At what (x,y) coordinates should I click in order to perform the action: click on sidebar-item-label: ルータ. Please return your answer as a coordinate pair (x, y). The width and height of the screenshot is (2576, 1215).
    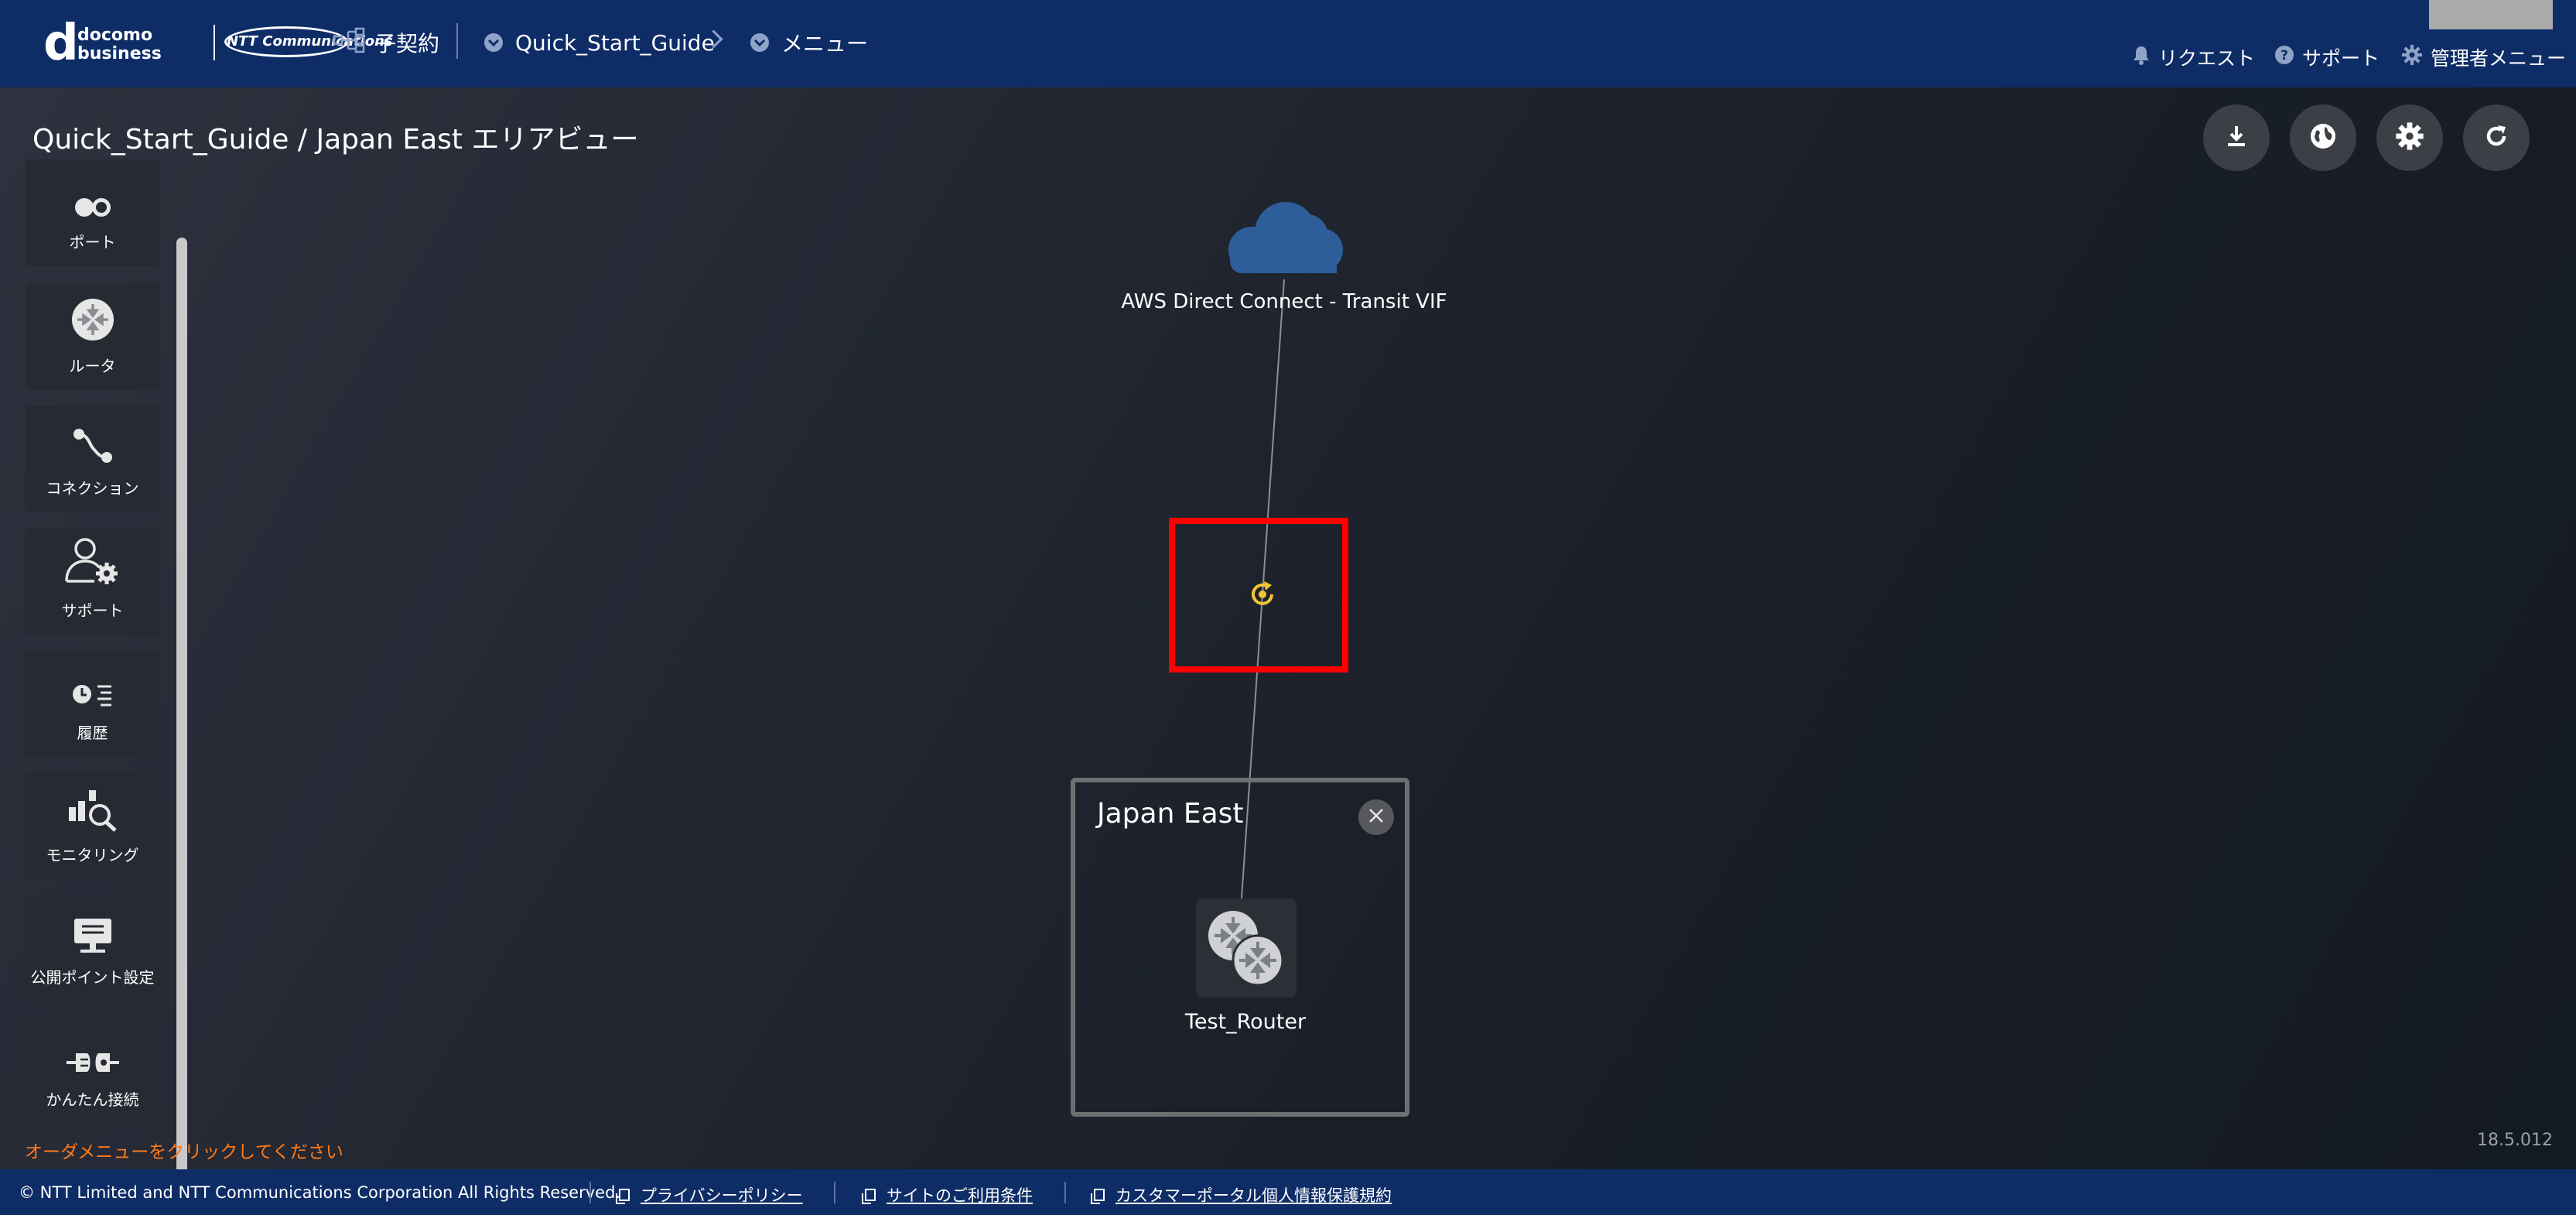
    Looking at the image, I should click on (92, 366).